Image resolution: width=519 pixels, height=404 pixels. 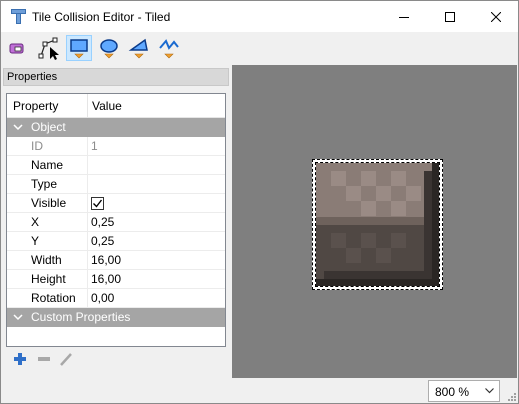 I want to click on property-row-x: X 0,25, so click(x=116, y=222).